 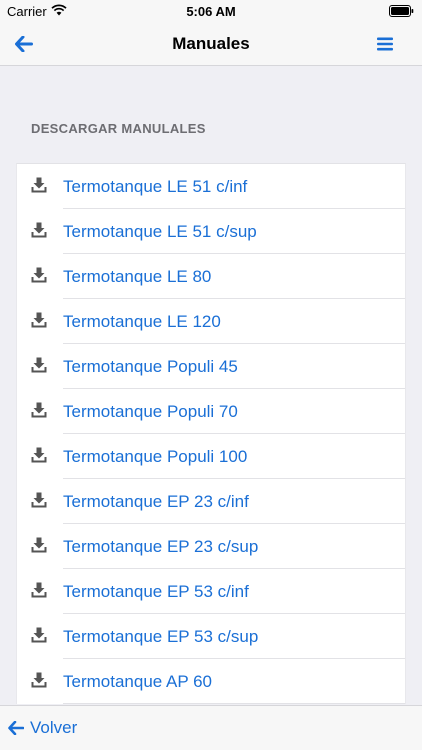 What do you see at coordinates (155, 186) in the screenshot?
I see `manual-label: Termotanque LE 51 c/inf` at bounding box center [155, 186].